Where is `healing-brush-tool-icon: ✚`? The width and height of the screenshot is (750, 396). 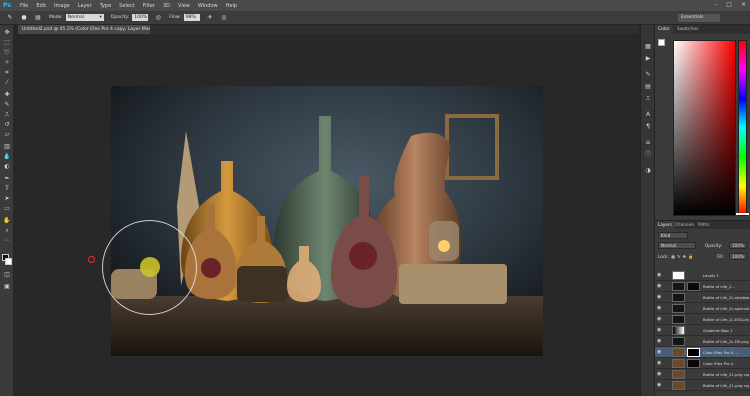
healing-brush-tool-icon: ✚ is located at coordinates (7, 95).